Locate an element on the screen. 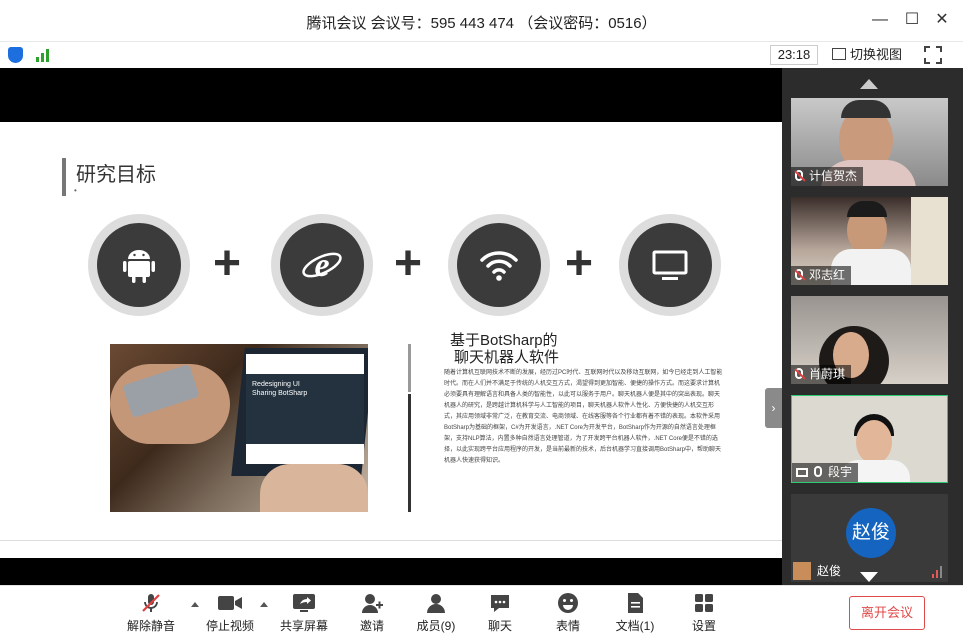 The height and width of the screenshot is (639, 963). video-tile: 邓志红 is located at coordinates (869, 241).